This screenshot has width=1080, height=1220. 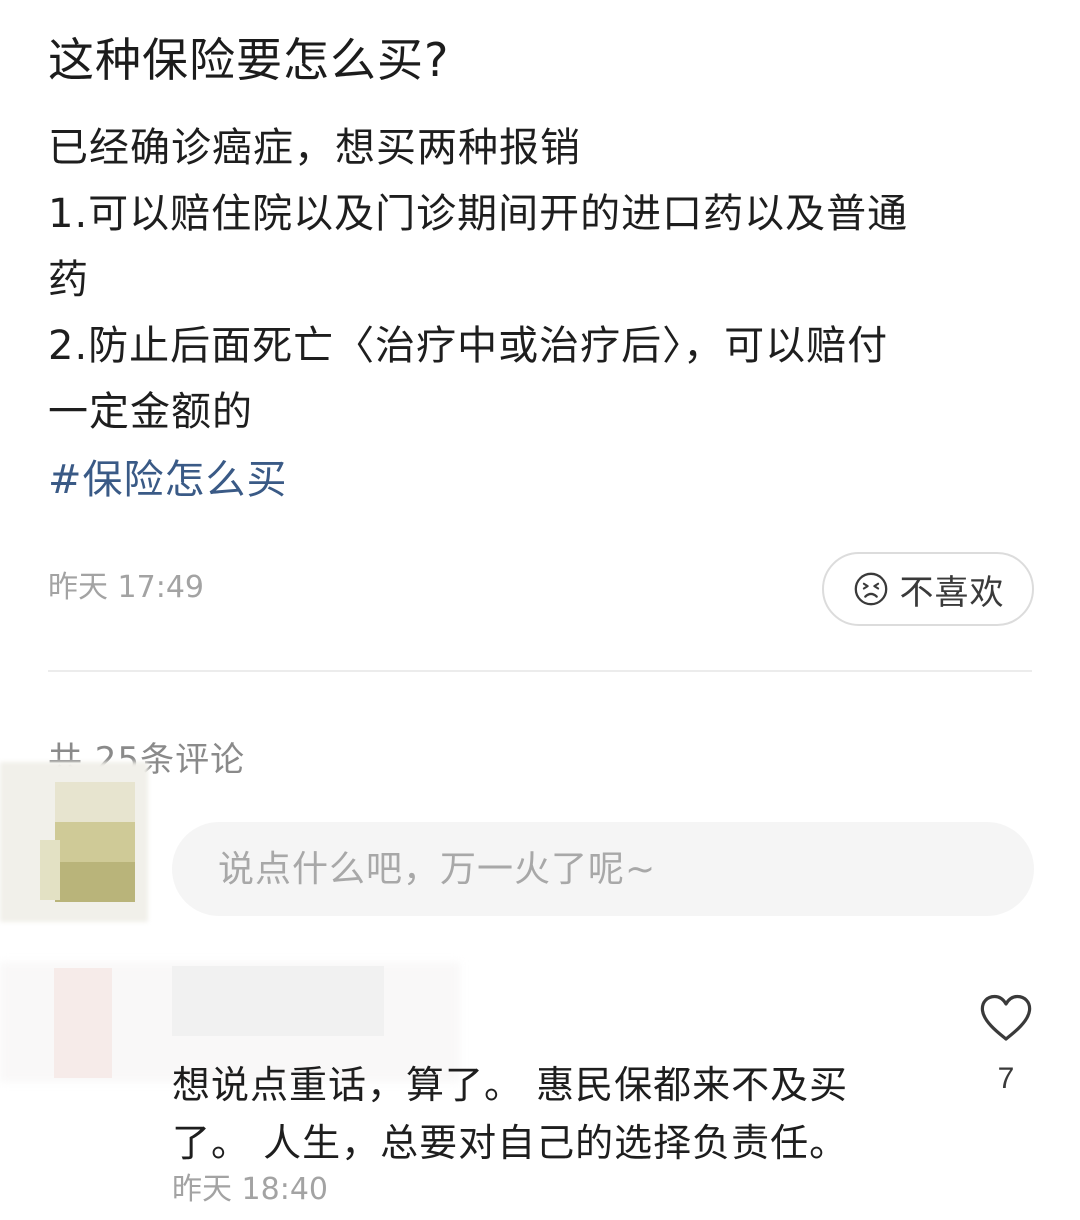 What do you see at coordinates (952, 592) in the screenshot?
I see `dislike-label: 不喜欢` at bounding box center [952, 592].